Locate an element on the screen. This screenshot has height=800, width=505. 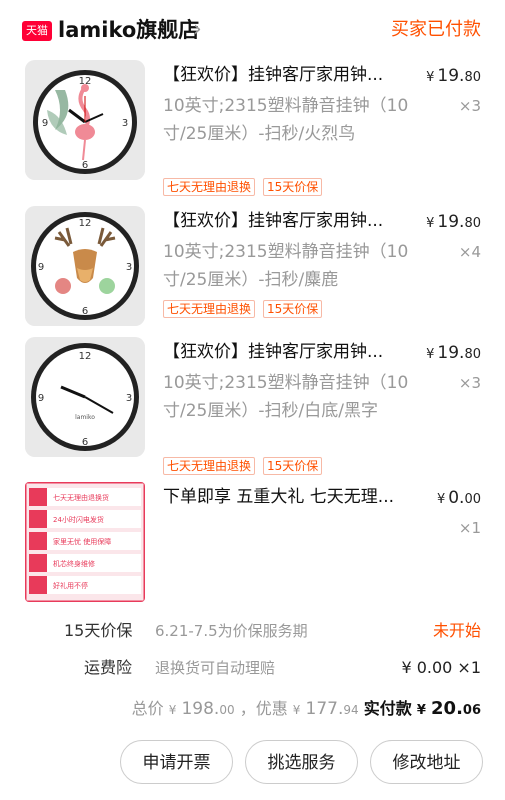
item-spec: 10英寸;2315塑料静音挂钟（10寸/25厘米）-扫秒/白底/黑字 is located at coordinates (286, 397).